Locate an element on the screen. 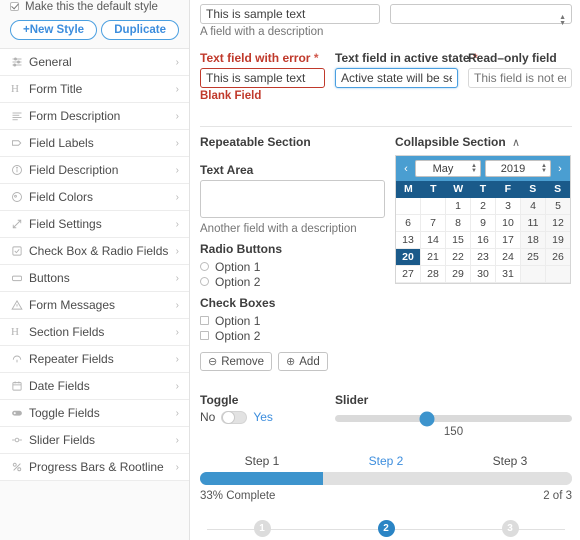 Image resolution: width=580 pixels, height=540 pixels. checkbox-option: Option 2 is located at coordinates (292, 335).